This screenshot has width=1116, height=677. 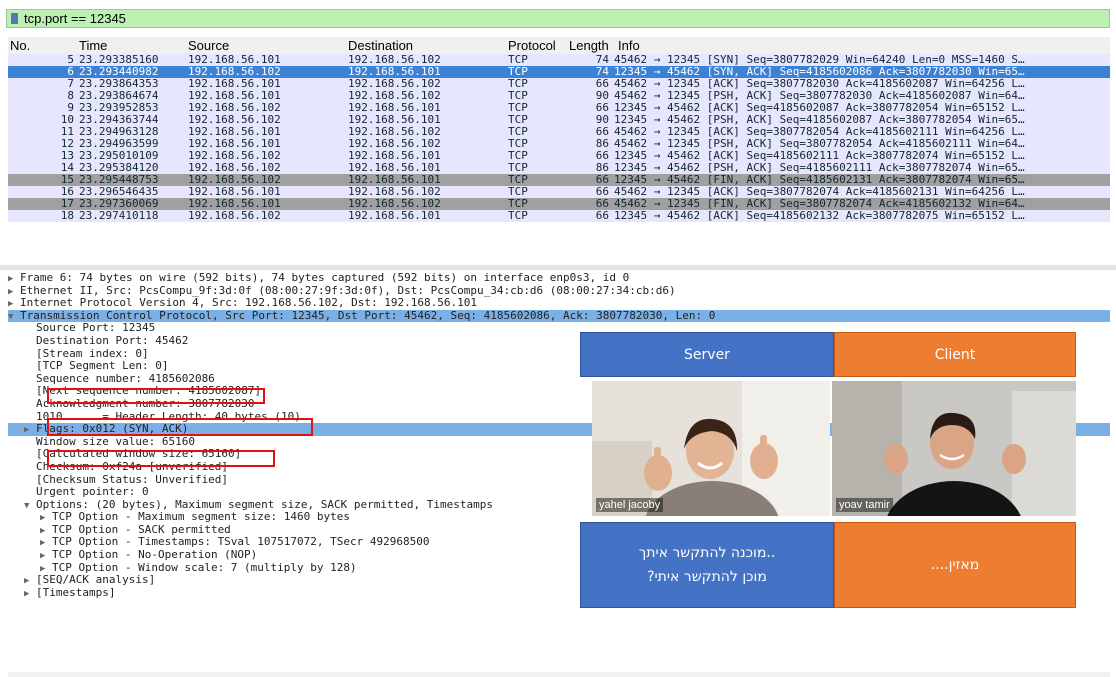 I want to click on column-header-no: No., so click(x=20, y=45).